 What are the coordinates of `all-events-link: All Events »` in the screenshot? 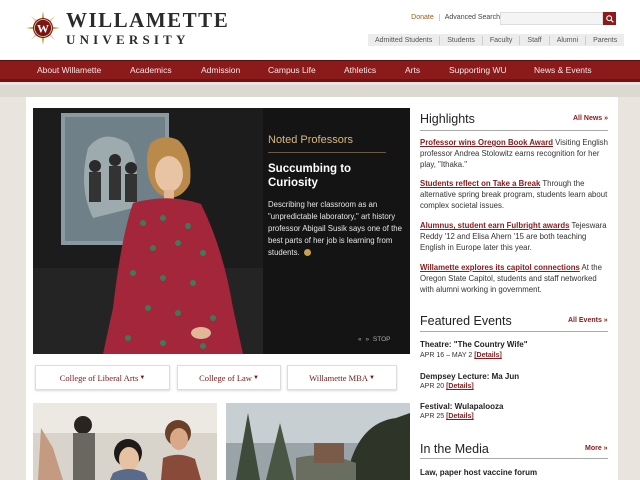 It's located at (588, 320).